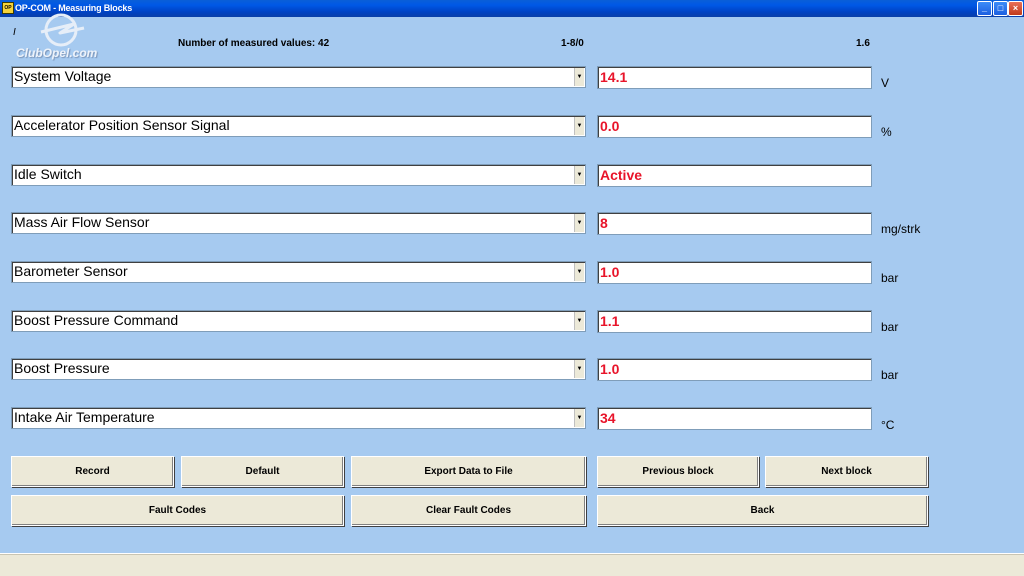  I want to click on value-field-barometer-sensor: 1.0, so click(734, 272).